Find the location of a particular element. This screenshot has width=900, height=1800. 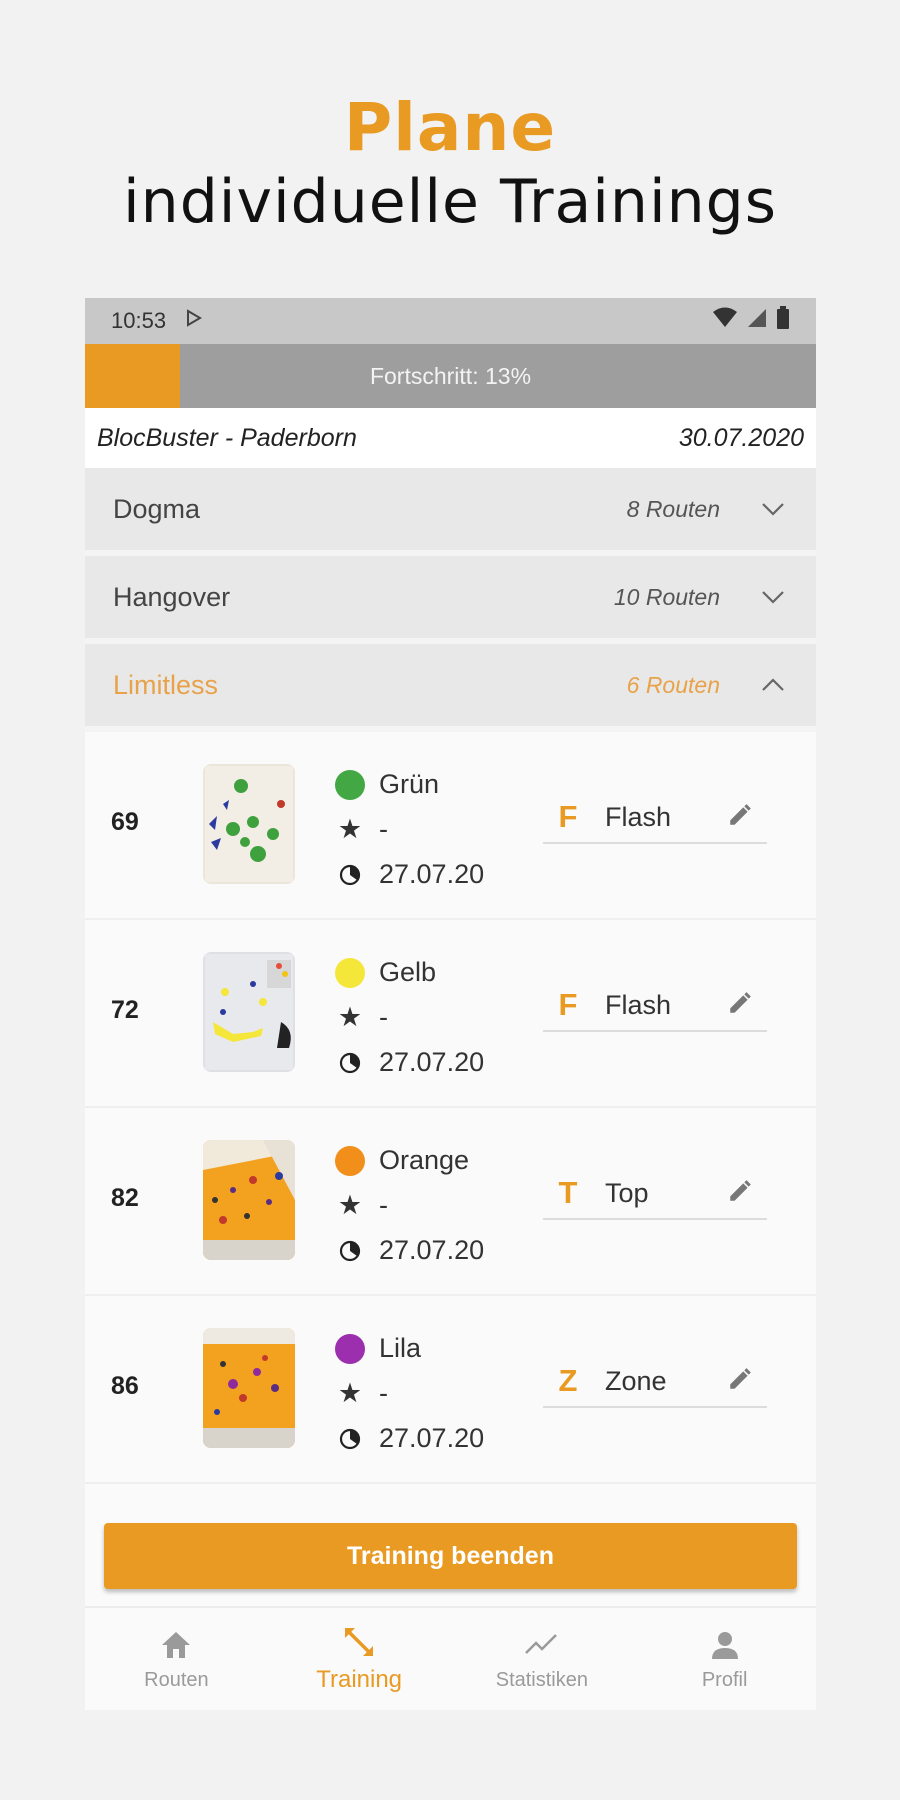

signal-icon is located at coordinates (757, 321).